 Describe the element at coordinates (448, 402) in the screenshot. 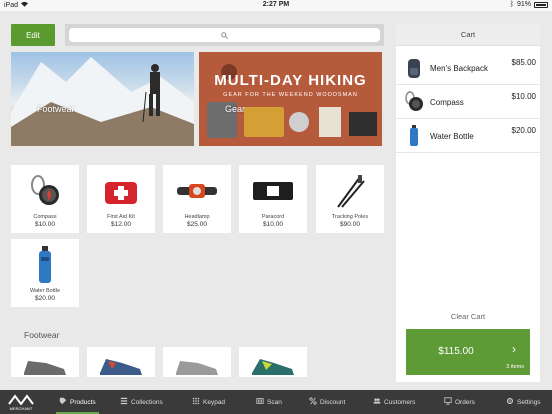

I see `orders-icon` at that location.